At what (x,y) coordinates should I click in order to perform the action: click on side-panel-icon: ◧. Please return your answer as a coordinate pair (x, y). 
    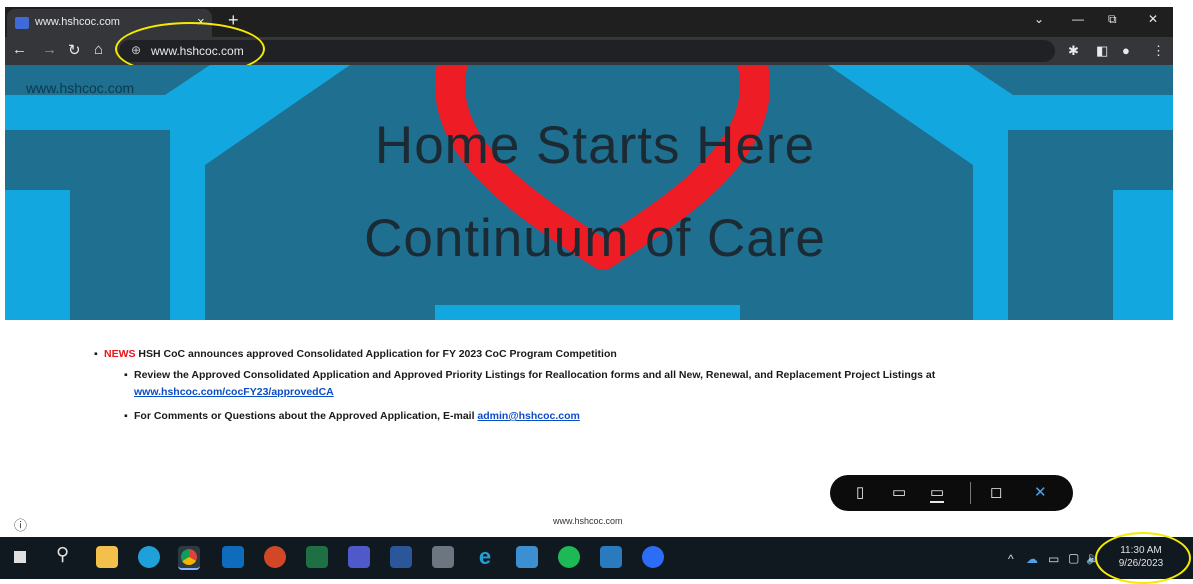
    Looking at the image, I should click on (1102, 51).